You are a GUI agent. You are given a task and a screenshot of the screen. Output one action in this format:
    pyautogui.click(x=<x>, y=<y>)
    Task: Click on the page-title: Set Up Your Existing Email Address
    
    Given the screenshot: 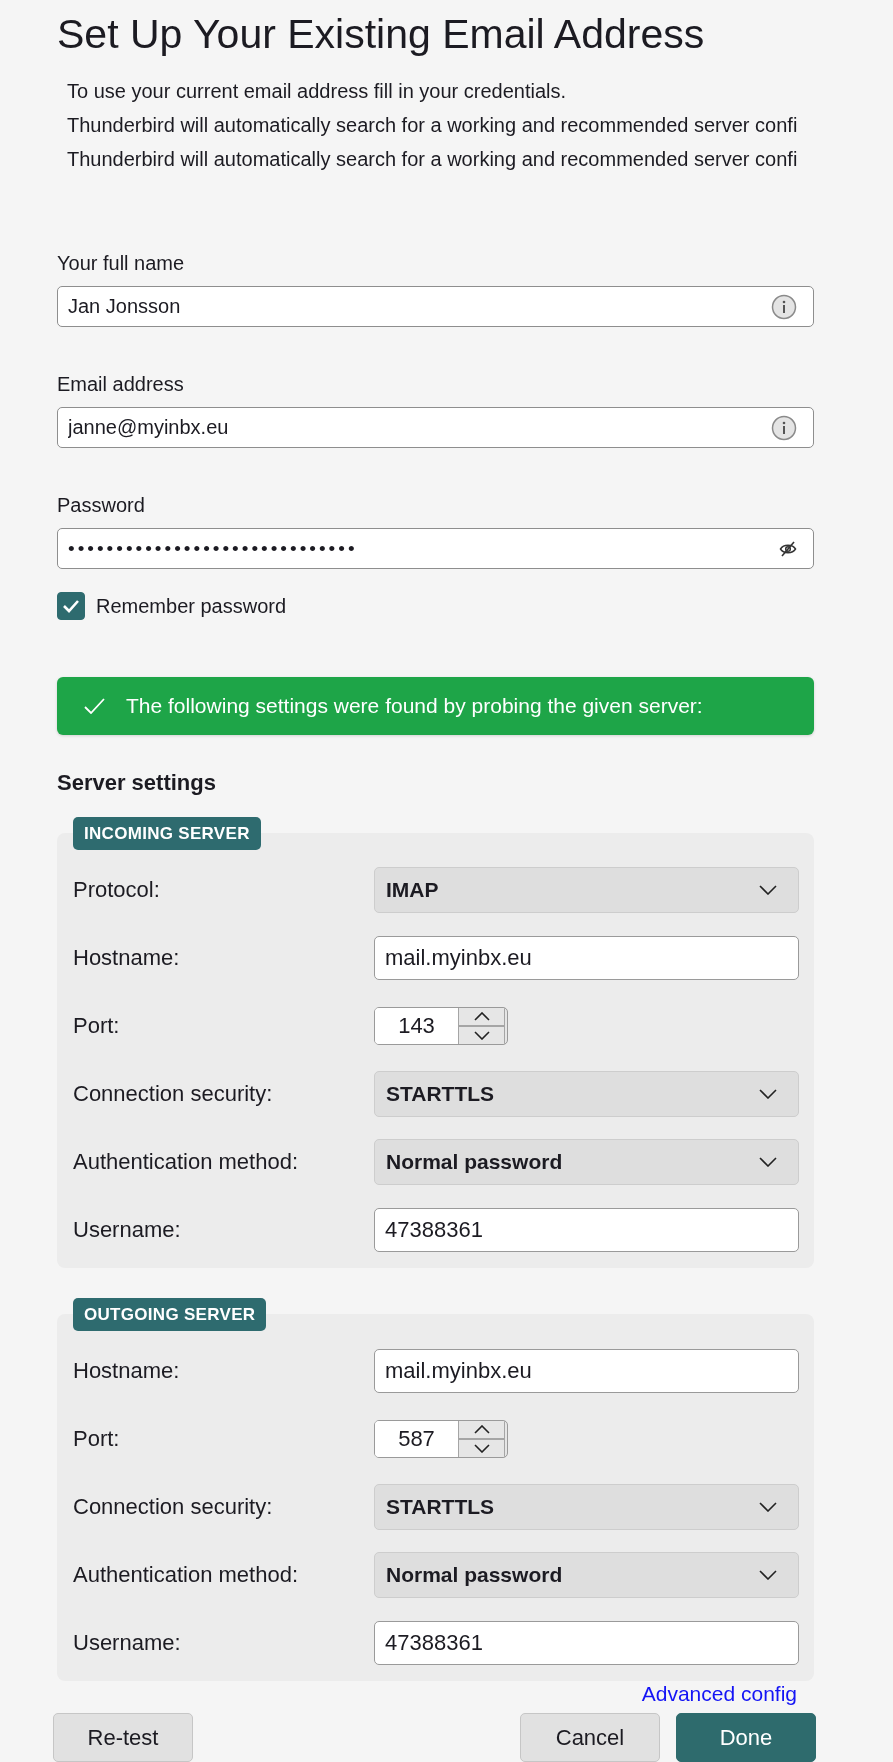 What is the action you would take?
    pyautogui.click(x=381, y=34)
    